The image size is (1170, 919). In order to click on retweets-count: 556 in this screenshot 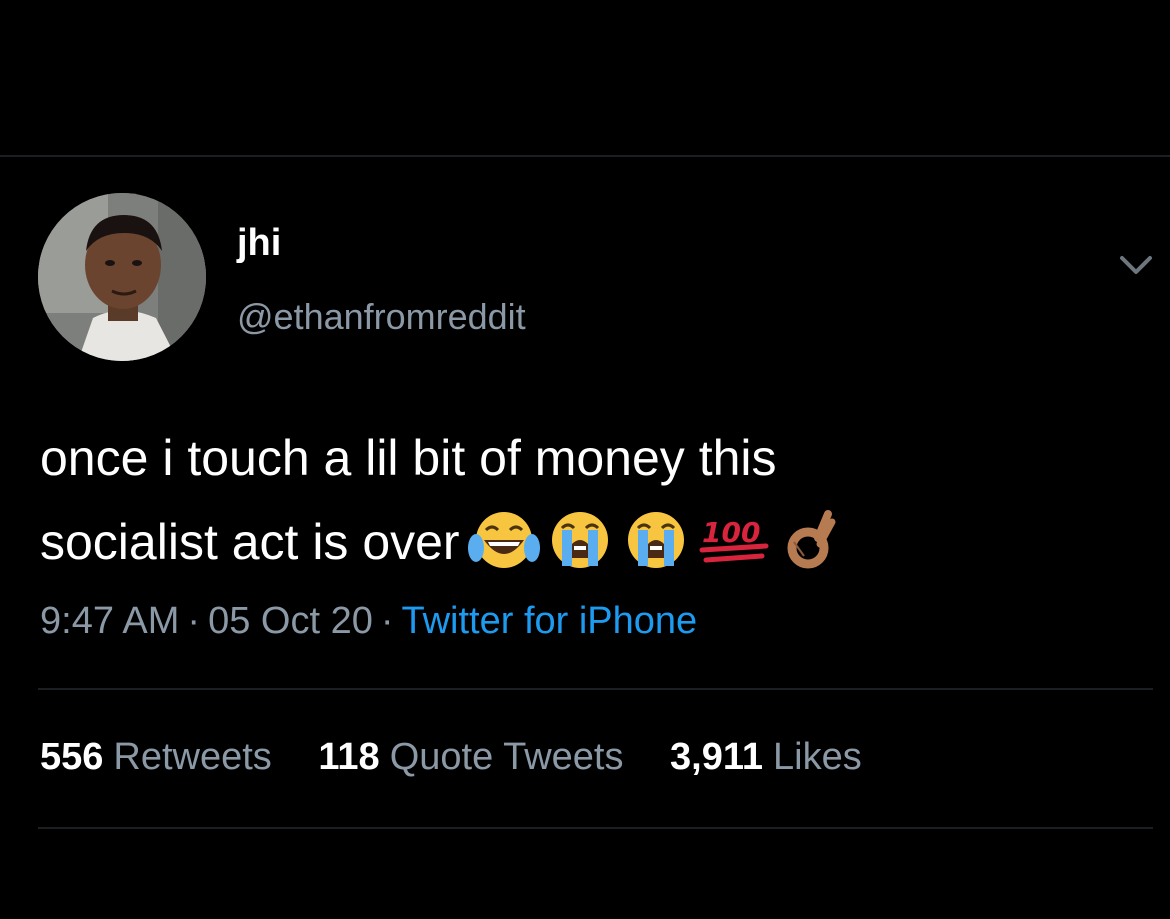, I will do `click(72, 757)`.